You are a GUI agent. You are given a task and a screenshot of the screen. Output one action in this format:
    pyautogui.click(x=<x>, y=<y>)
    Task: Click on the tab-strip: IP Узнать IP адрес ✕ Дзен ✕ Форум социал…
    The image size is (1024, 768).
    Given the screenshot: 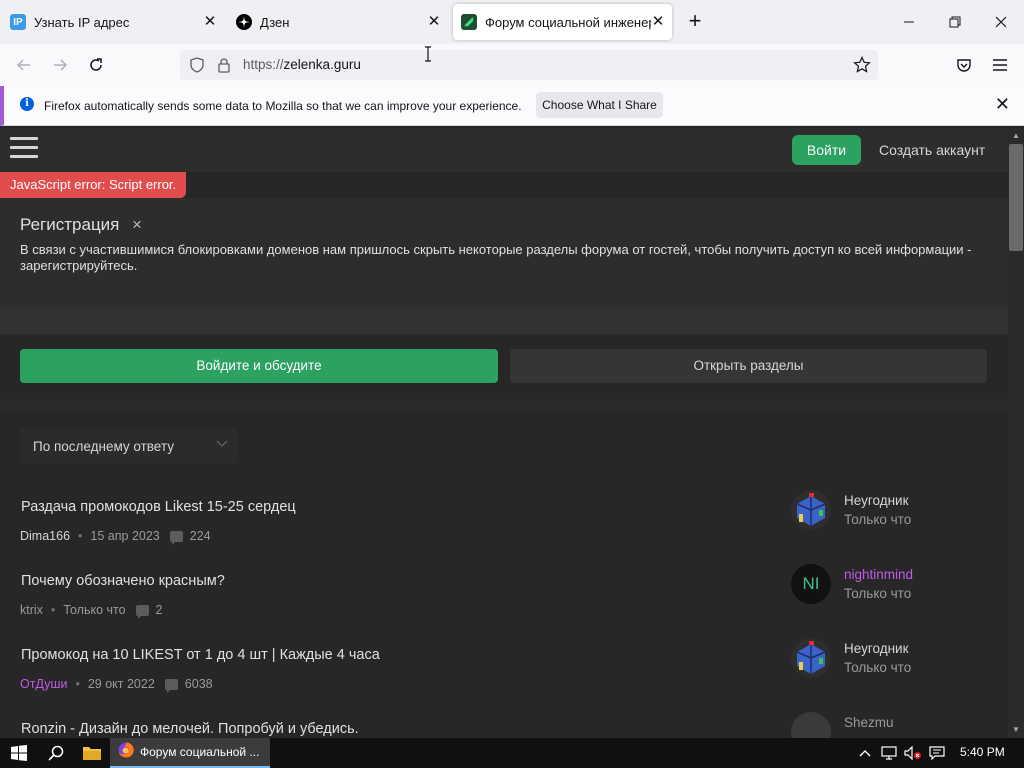 What is the action you would take?
    pyautogui.click(x=512, y=22)
    